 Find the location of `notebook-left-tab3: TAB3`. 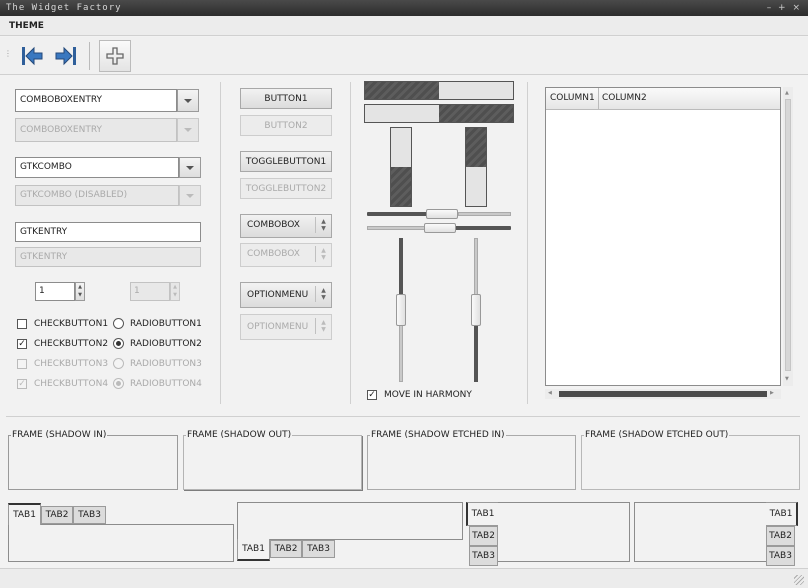

notebook-left-tab3: TAB3 is located at coordinates (483, 556).